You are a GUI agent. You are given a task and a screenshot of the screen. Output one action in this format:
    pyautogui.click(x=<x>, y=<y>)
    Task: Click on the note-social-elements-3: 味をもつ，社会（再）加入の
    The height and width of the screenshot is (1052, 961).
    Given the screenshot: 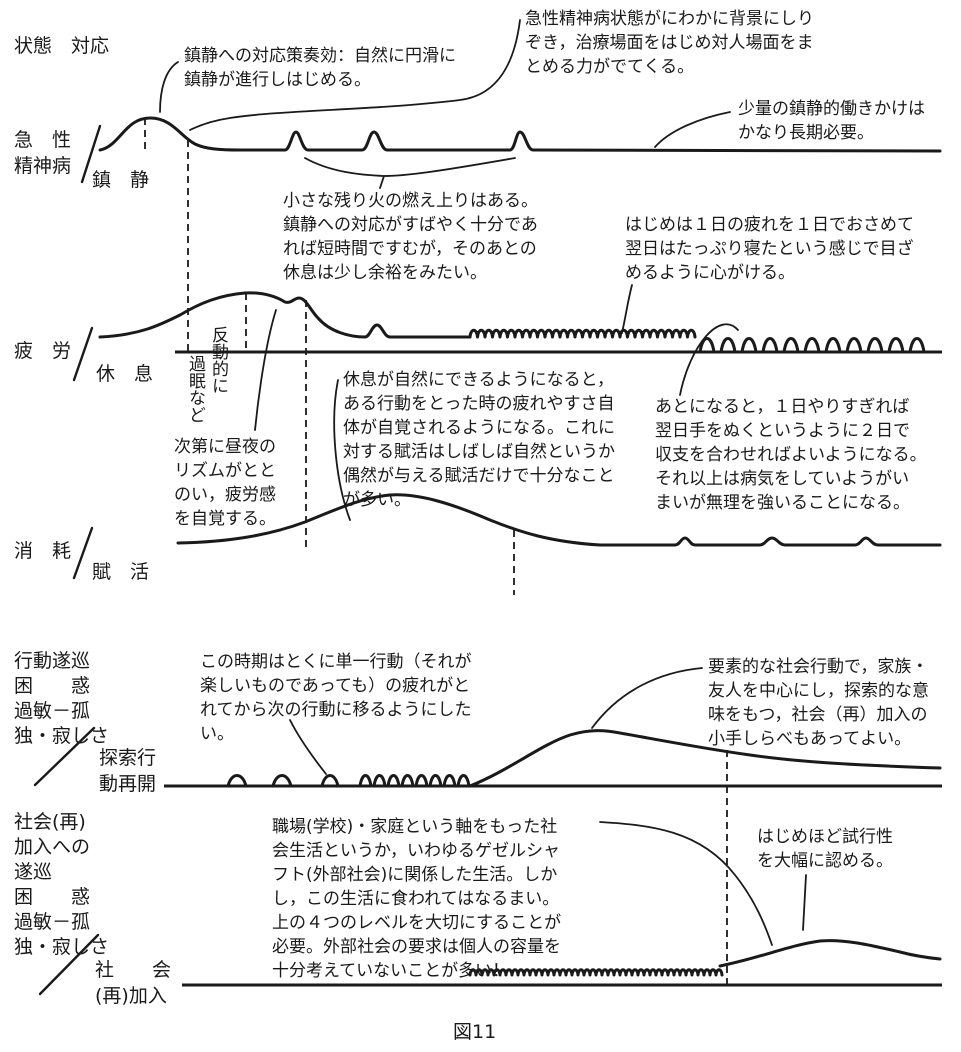 What is the action you would take?
    pyautogui.click(x=817, y=715)
    